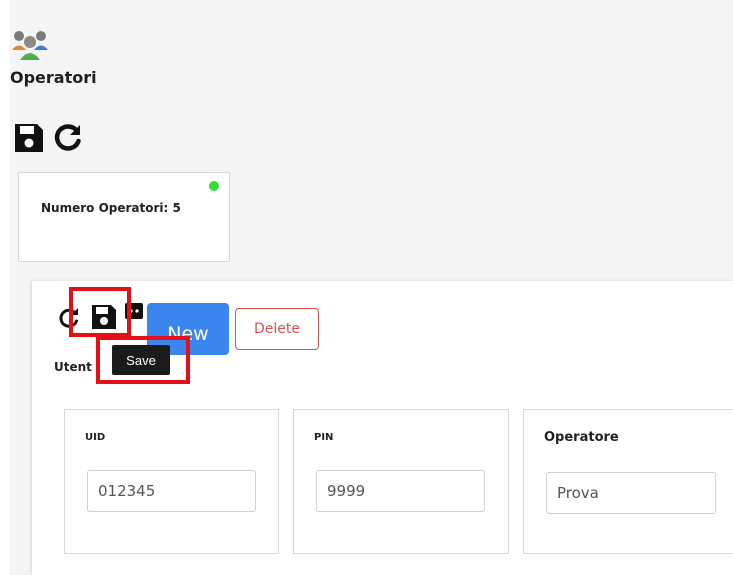 The height and width of the screenshot is (575, 733). I want to click on operatore-input, so click(631, 493).